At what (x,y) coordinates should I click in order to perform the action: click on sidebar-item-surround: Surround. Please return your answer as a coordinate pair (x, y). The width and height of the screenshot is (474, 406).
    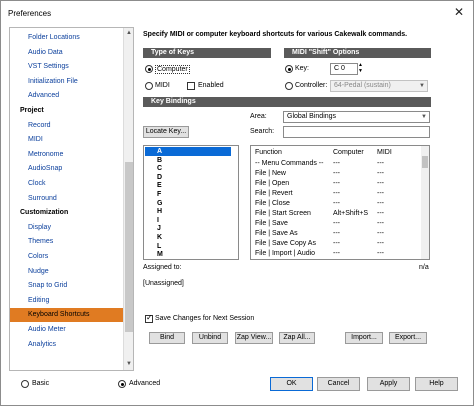
    Looking at the image, I should click on (67, 199).